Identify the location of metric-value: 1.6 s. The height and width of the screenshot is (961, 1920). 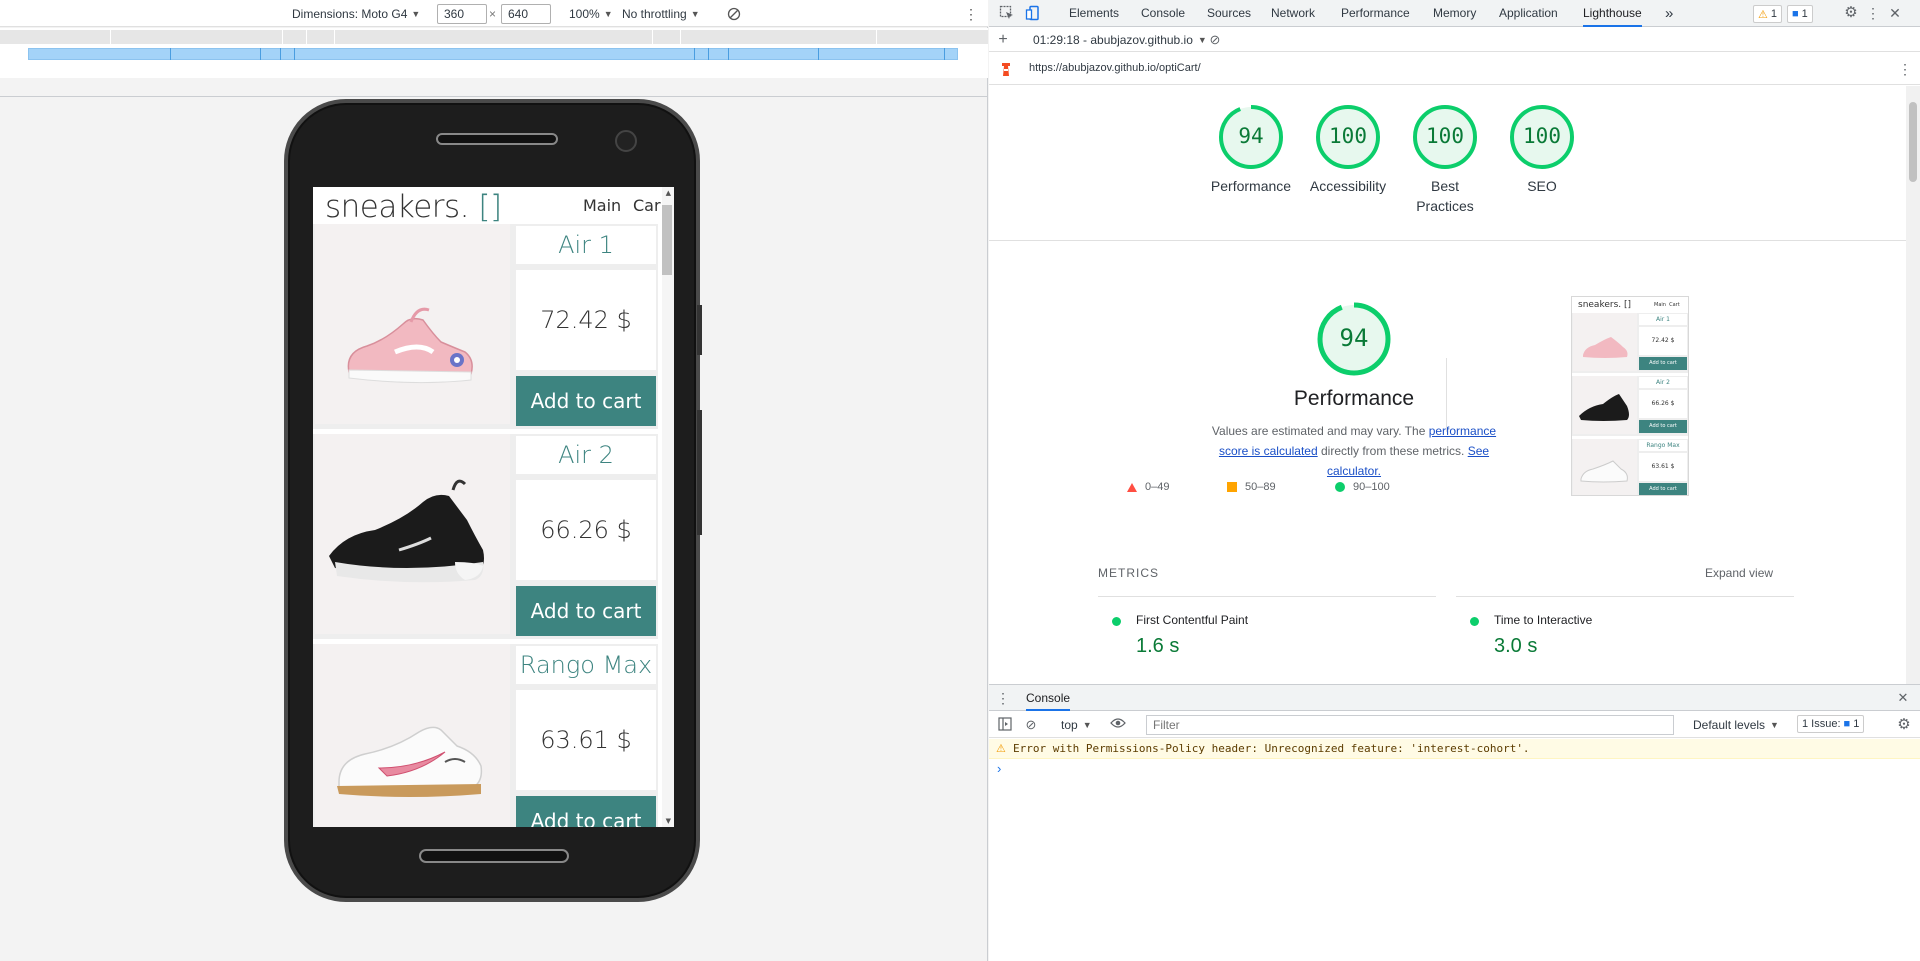
(1158, 646).